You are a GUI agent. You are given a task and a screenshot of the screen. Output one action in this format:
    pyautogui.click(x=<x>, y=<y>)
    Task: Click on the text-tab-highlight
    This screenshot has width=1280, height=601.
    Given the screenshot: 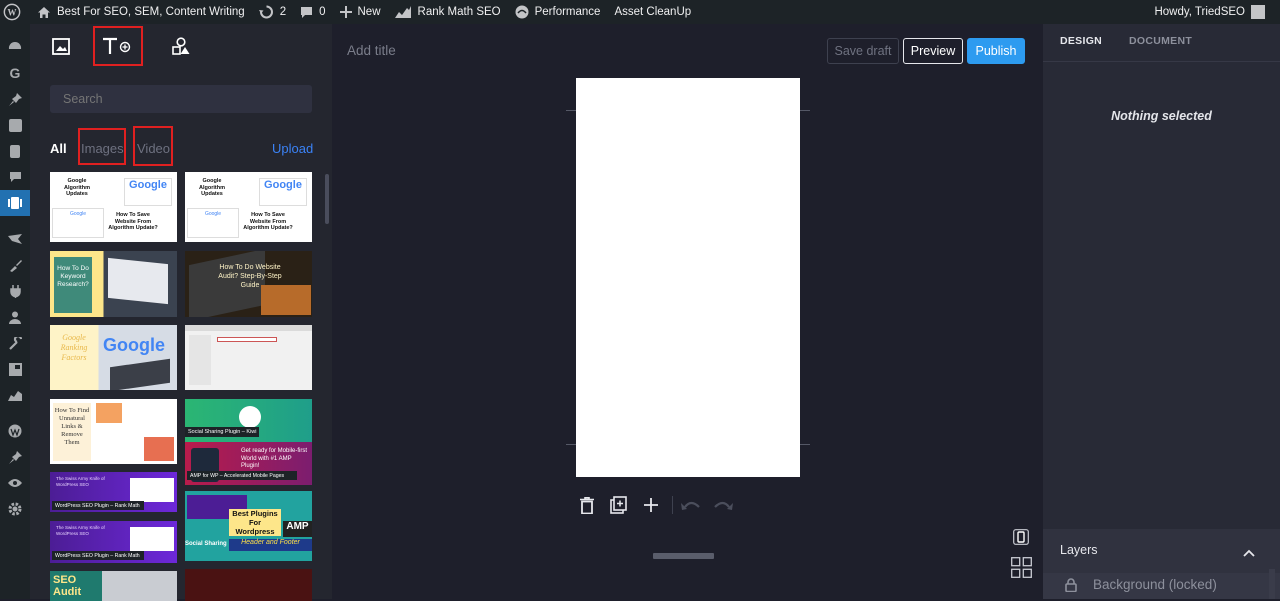 What is the action you would take?
    pyautogui.click(x=118, y=46)
    